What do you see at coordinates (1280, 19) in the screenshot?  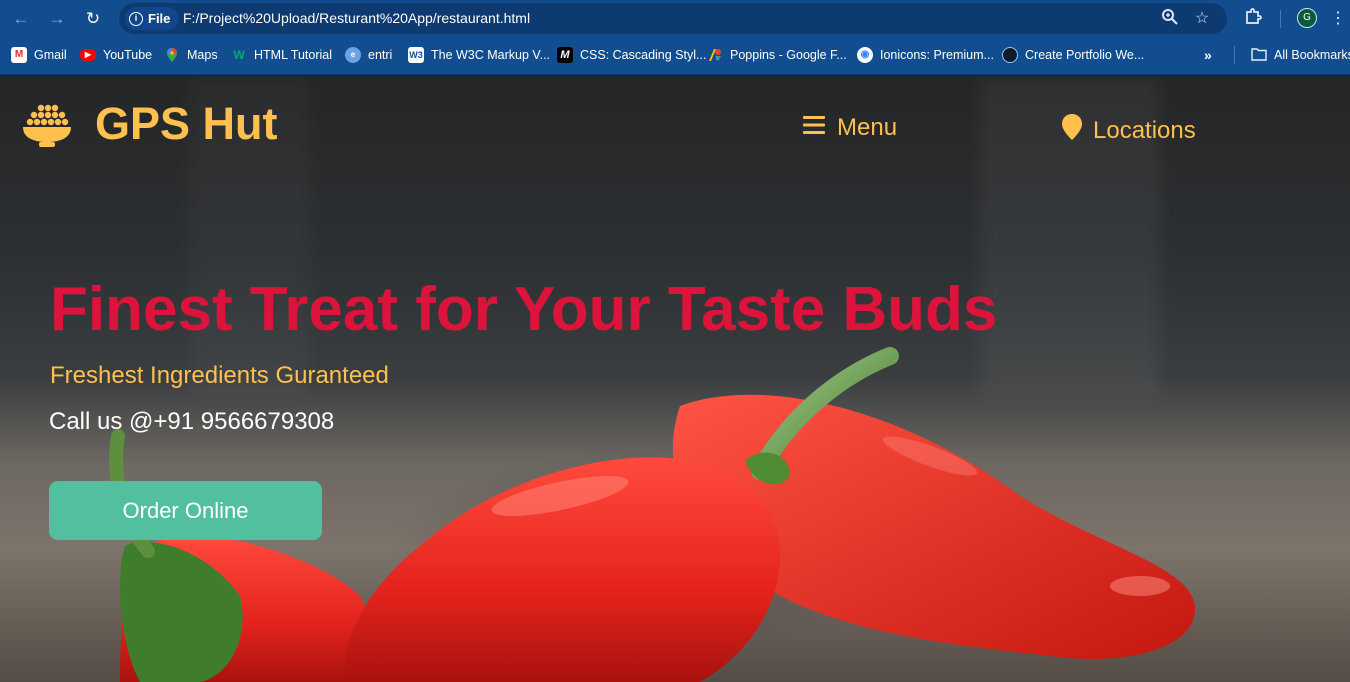 I see `toolbar-divider` at bounding box center [1280, 19].